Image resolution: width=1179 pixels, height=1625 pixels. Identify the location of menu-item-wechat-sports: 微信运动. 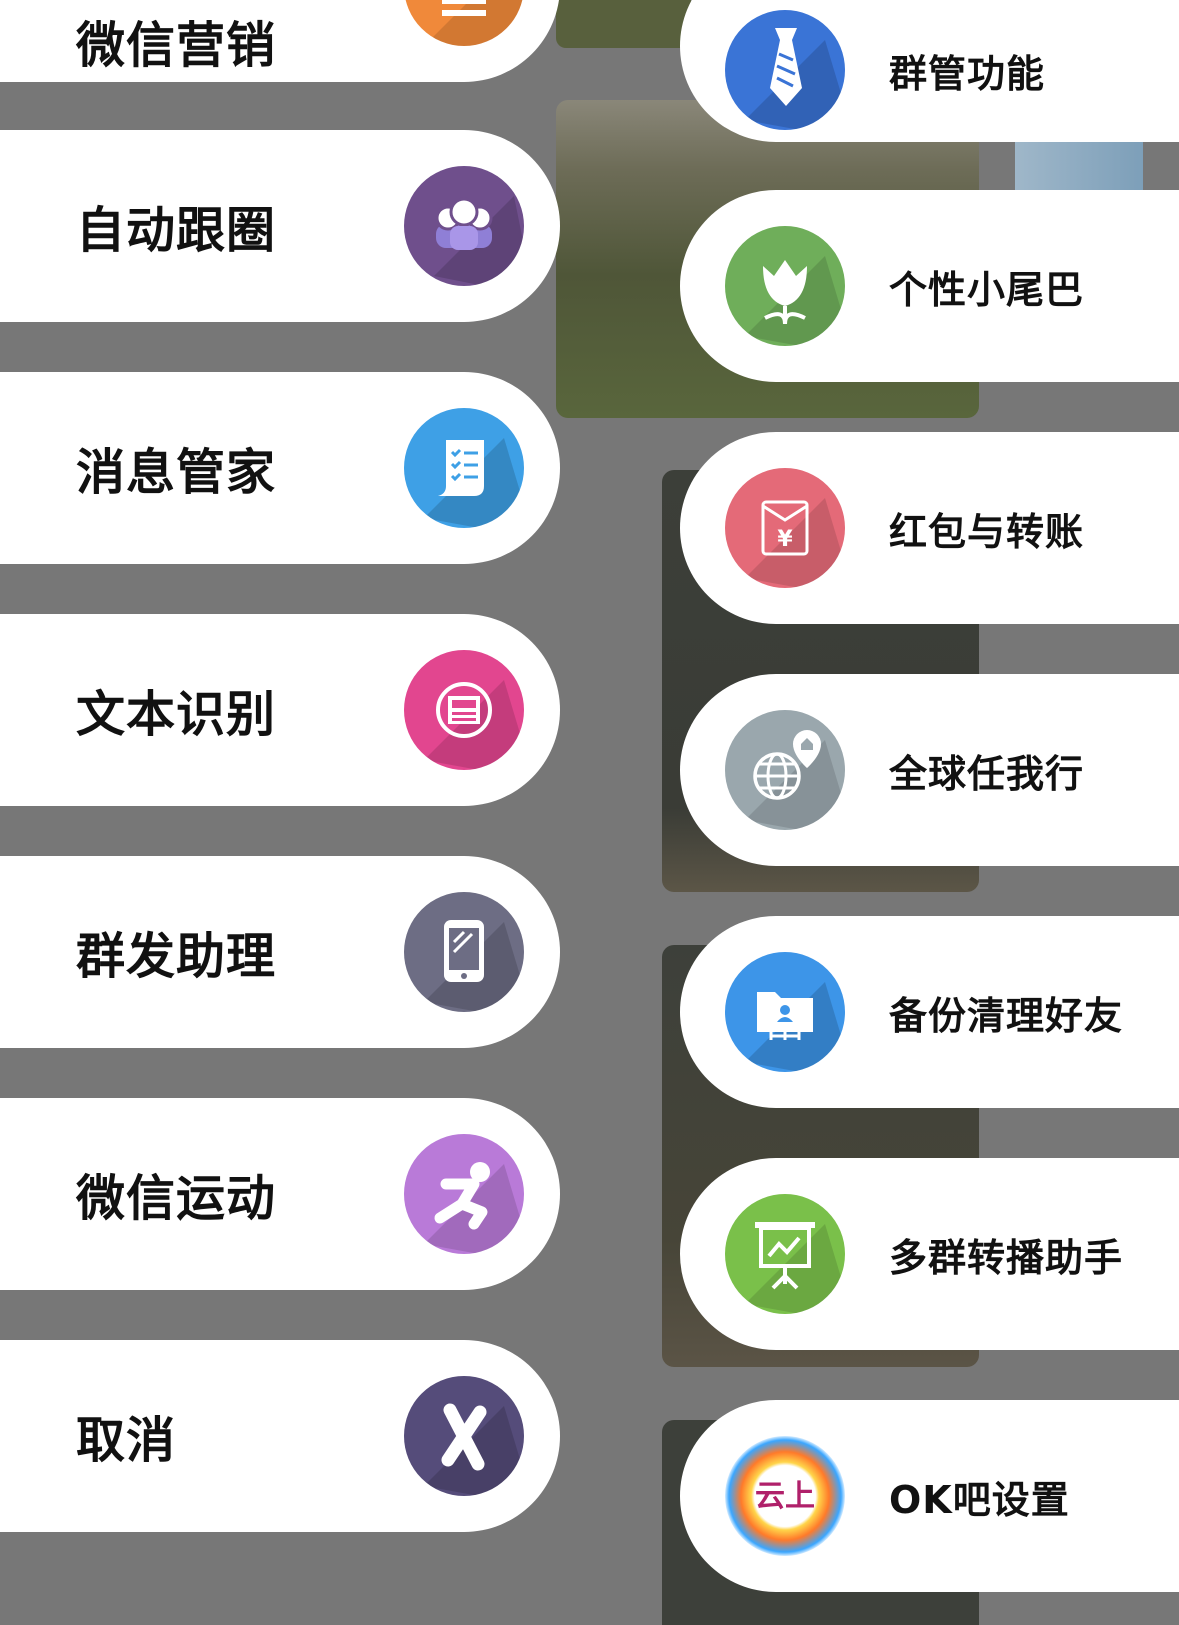
(280, 1194).